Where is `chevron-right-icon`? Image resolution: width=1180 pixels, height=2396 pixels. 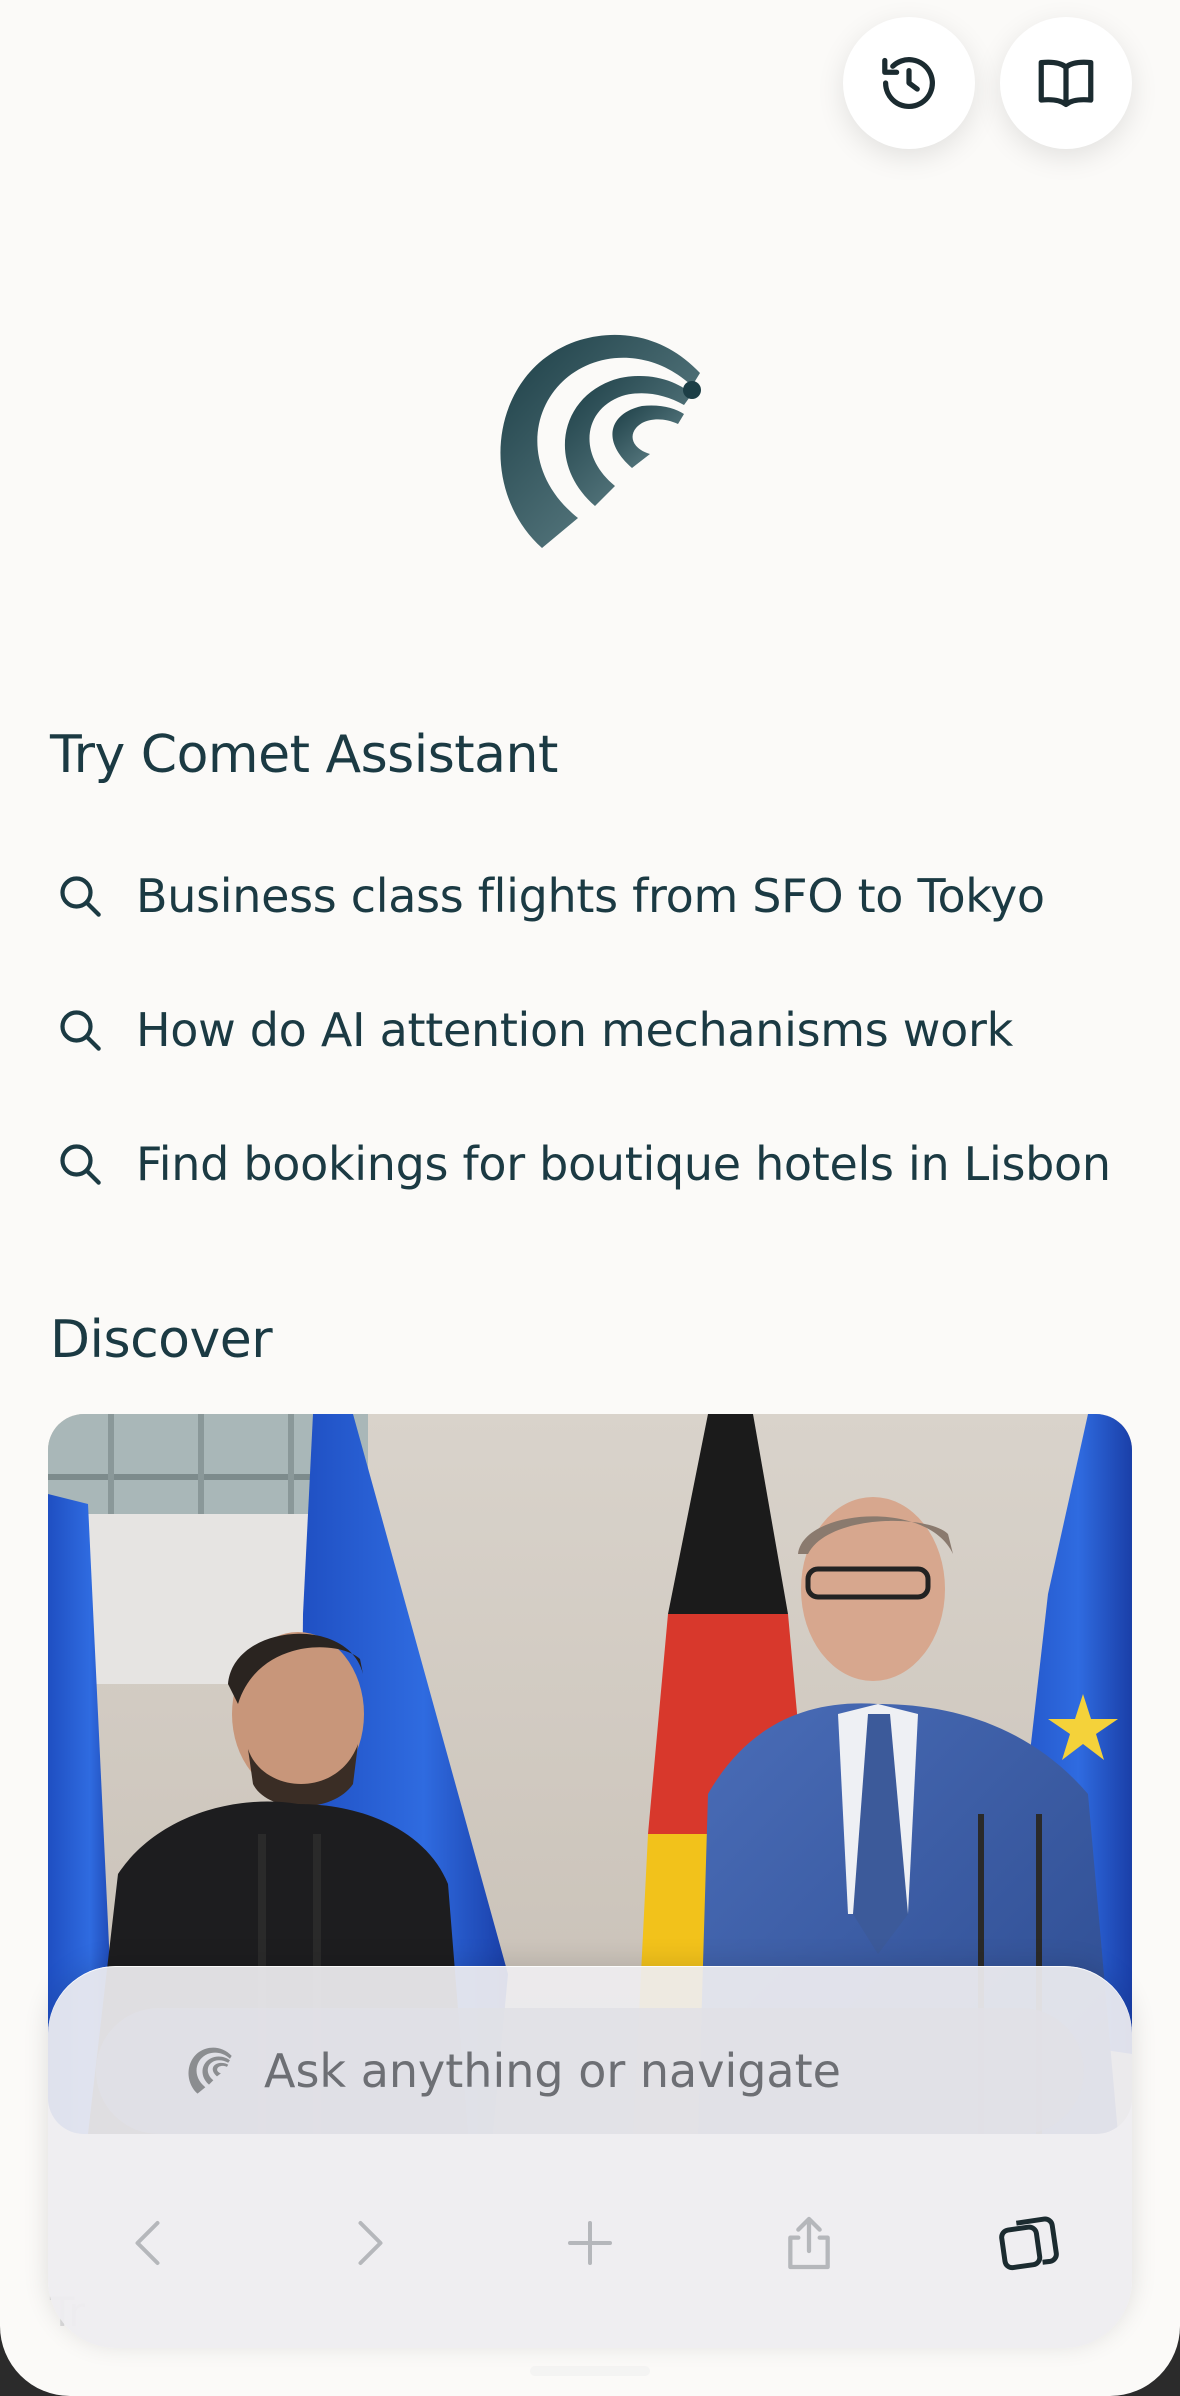
chevron-right-icon is located at coordinates (370, 2243).